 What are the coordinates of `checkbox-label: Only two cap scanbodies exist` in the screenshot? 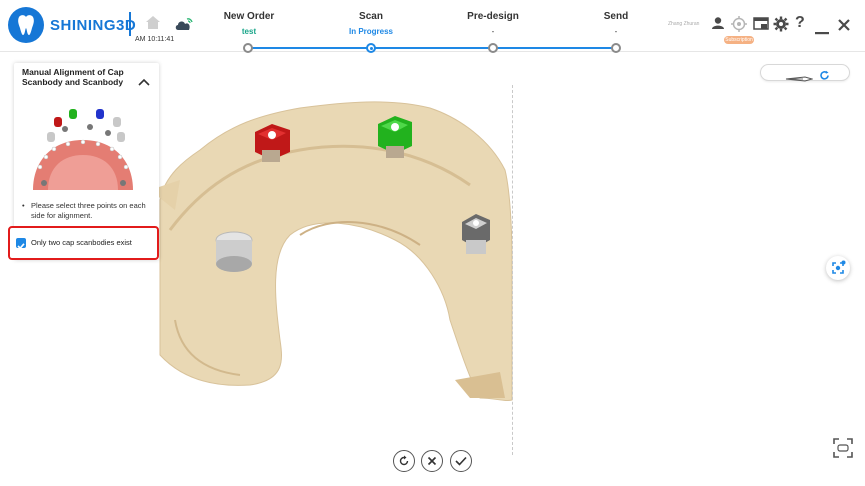 It's located at (81, 242).